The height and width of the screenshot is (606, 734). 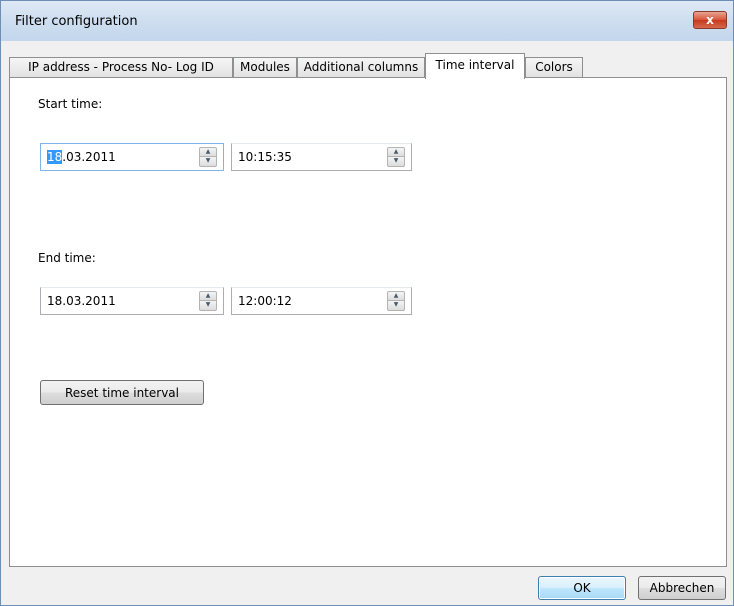 What do you see at coordinates (682, 588) in the screenshot?
I see `cancel-button: Abbrechen` at bounding box center [682, 588].